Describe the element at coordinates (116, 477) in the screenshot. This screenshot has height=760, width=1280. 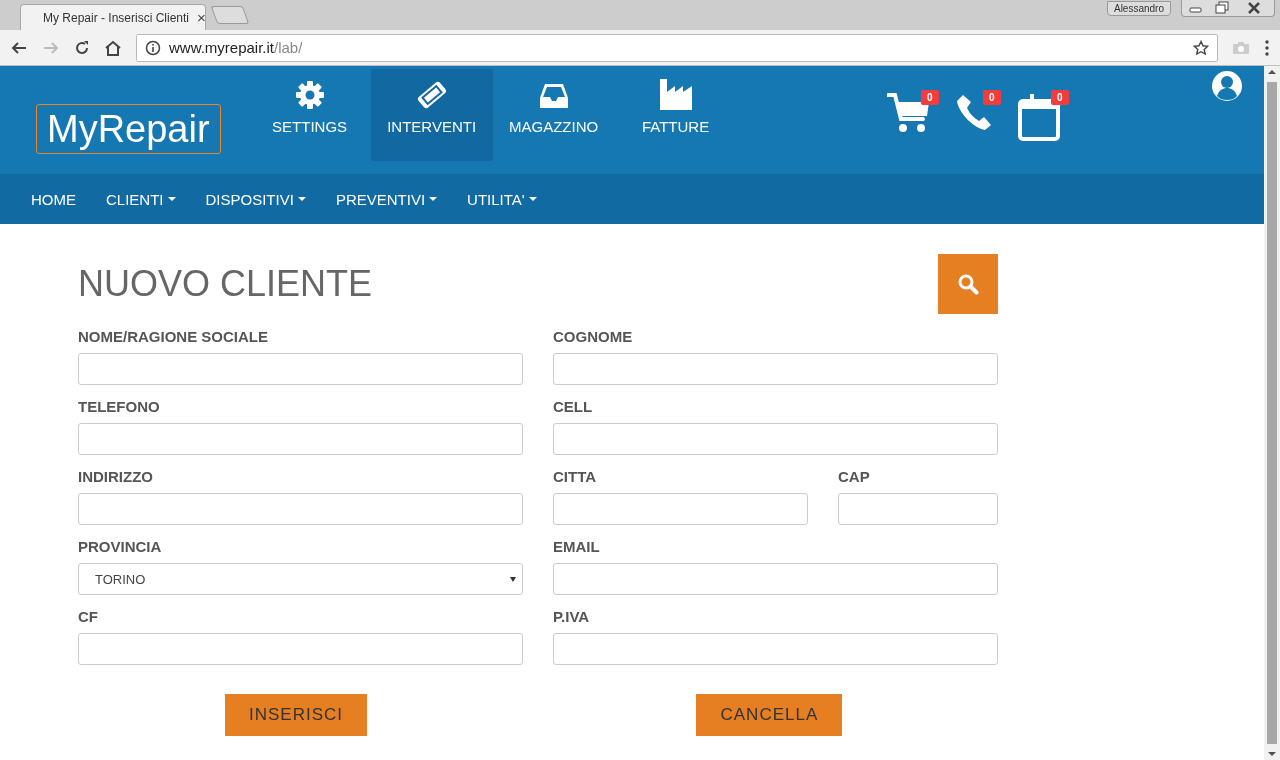
I see `field-label: INDIRIZZO` at that location.